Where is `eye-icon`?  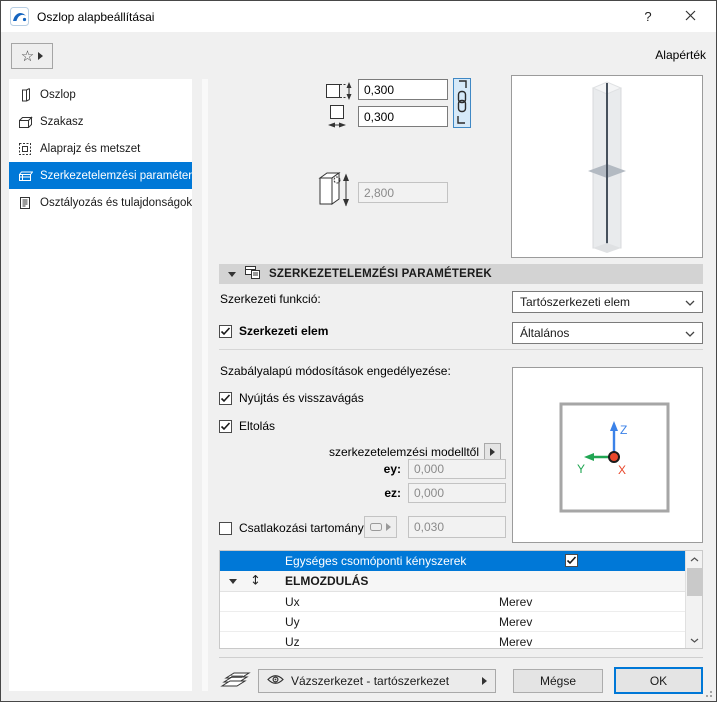 eye-icon is located at coordinates (275, 681).